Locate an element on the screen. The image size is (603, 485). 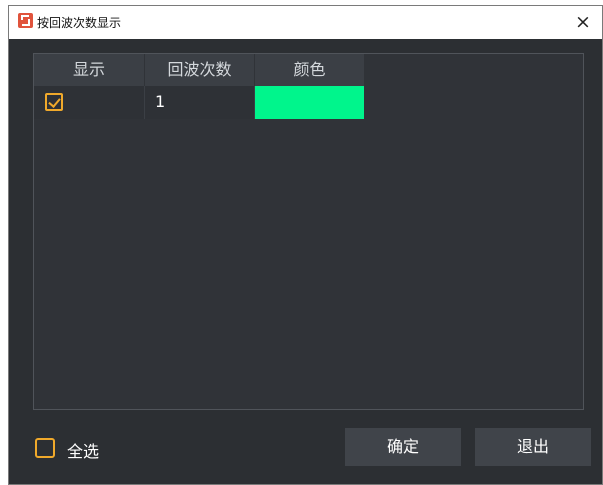
column-header-color: 颜色 is located at coordinates (309, 70).